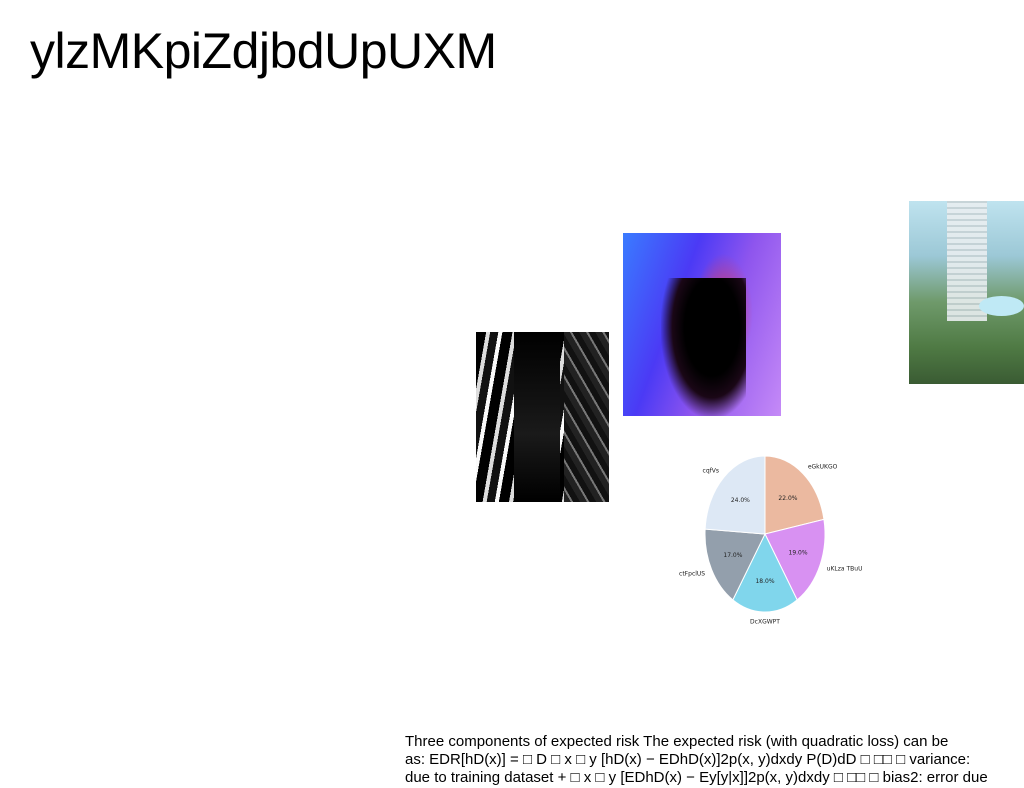  What do you see at coordinates (764, 581) in the screenshot?
I see `pie-slice-percent: 18.0%` at bounding box center [764, 581].